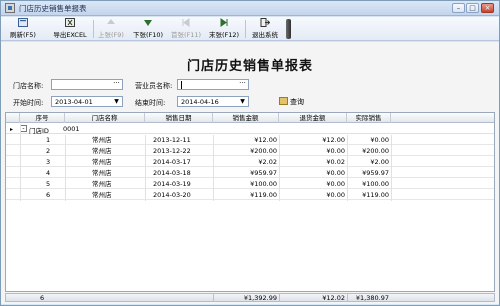 This screenshot has width=500, height=306. I want to click on cell-actual: ¥100.00, so click(375, 184).